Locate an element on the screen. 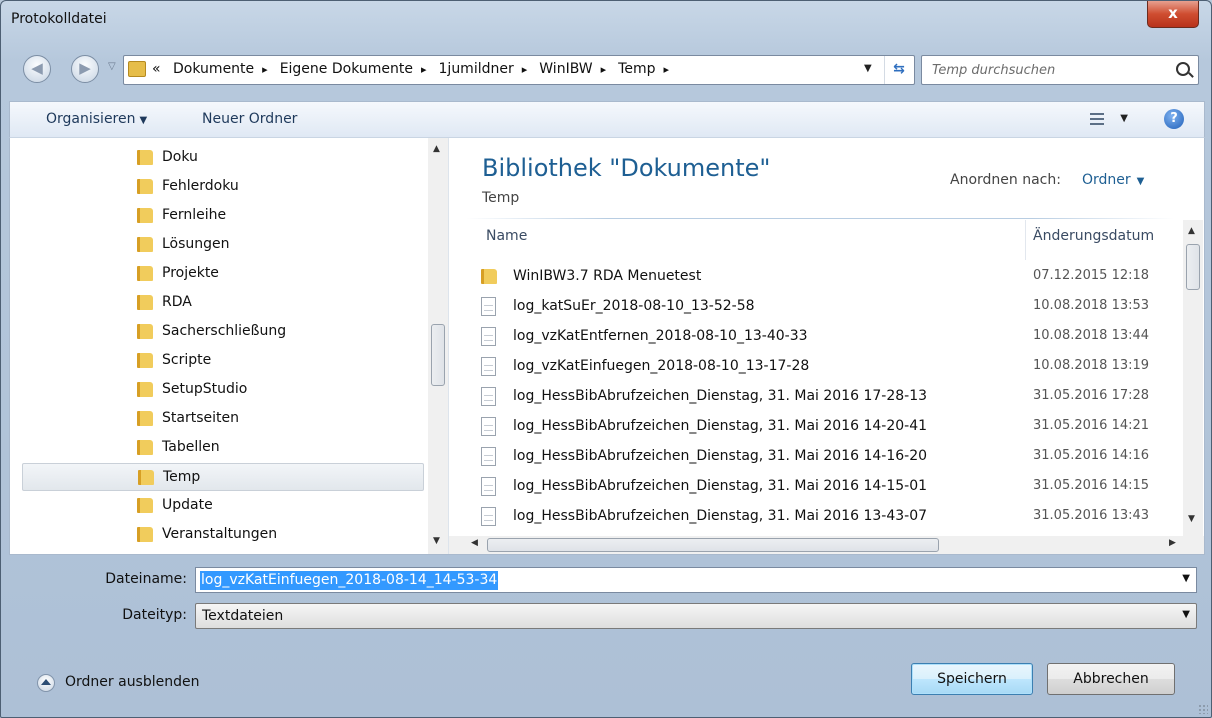 This screenshot has height=718, width=1212. back-button: ◀ is located at coordinates (37, 69).